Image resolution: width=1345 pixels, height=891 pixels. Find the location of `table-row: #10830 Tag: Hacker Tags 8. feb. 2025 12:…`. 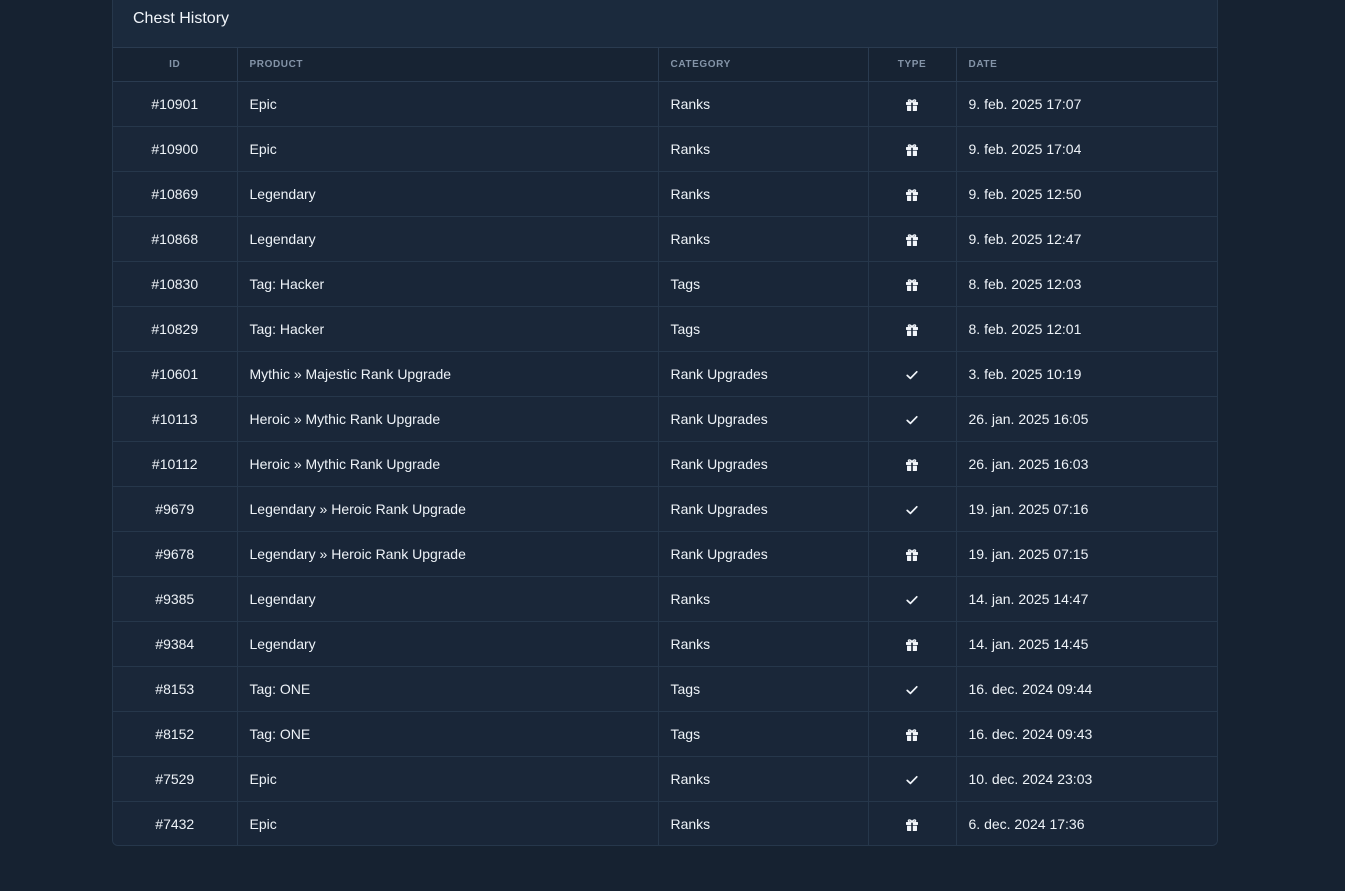

table-row: #10830 Tag: Hacker Tags 8. feb. 2025 12:… is located at coordinates (665, 284).